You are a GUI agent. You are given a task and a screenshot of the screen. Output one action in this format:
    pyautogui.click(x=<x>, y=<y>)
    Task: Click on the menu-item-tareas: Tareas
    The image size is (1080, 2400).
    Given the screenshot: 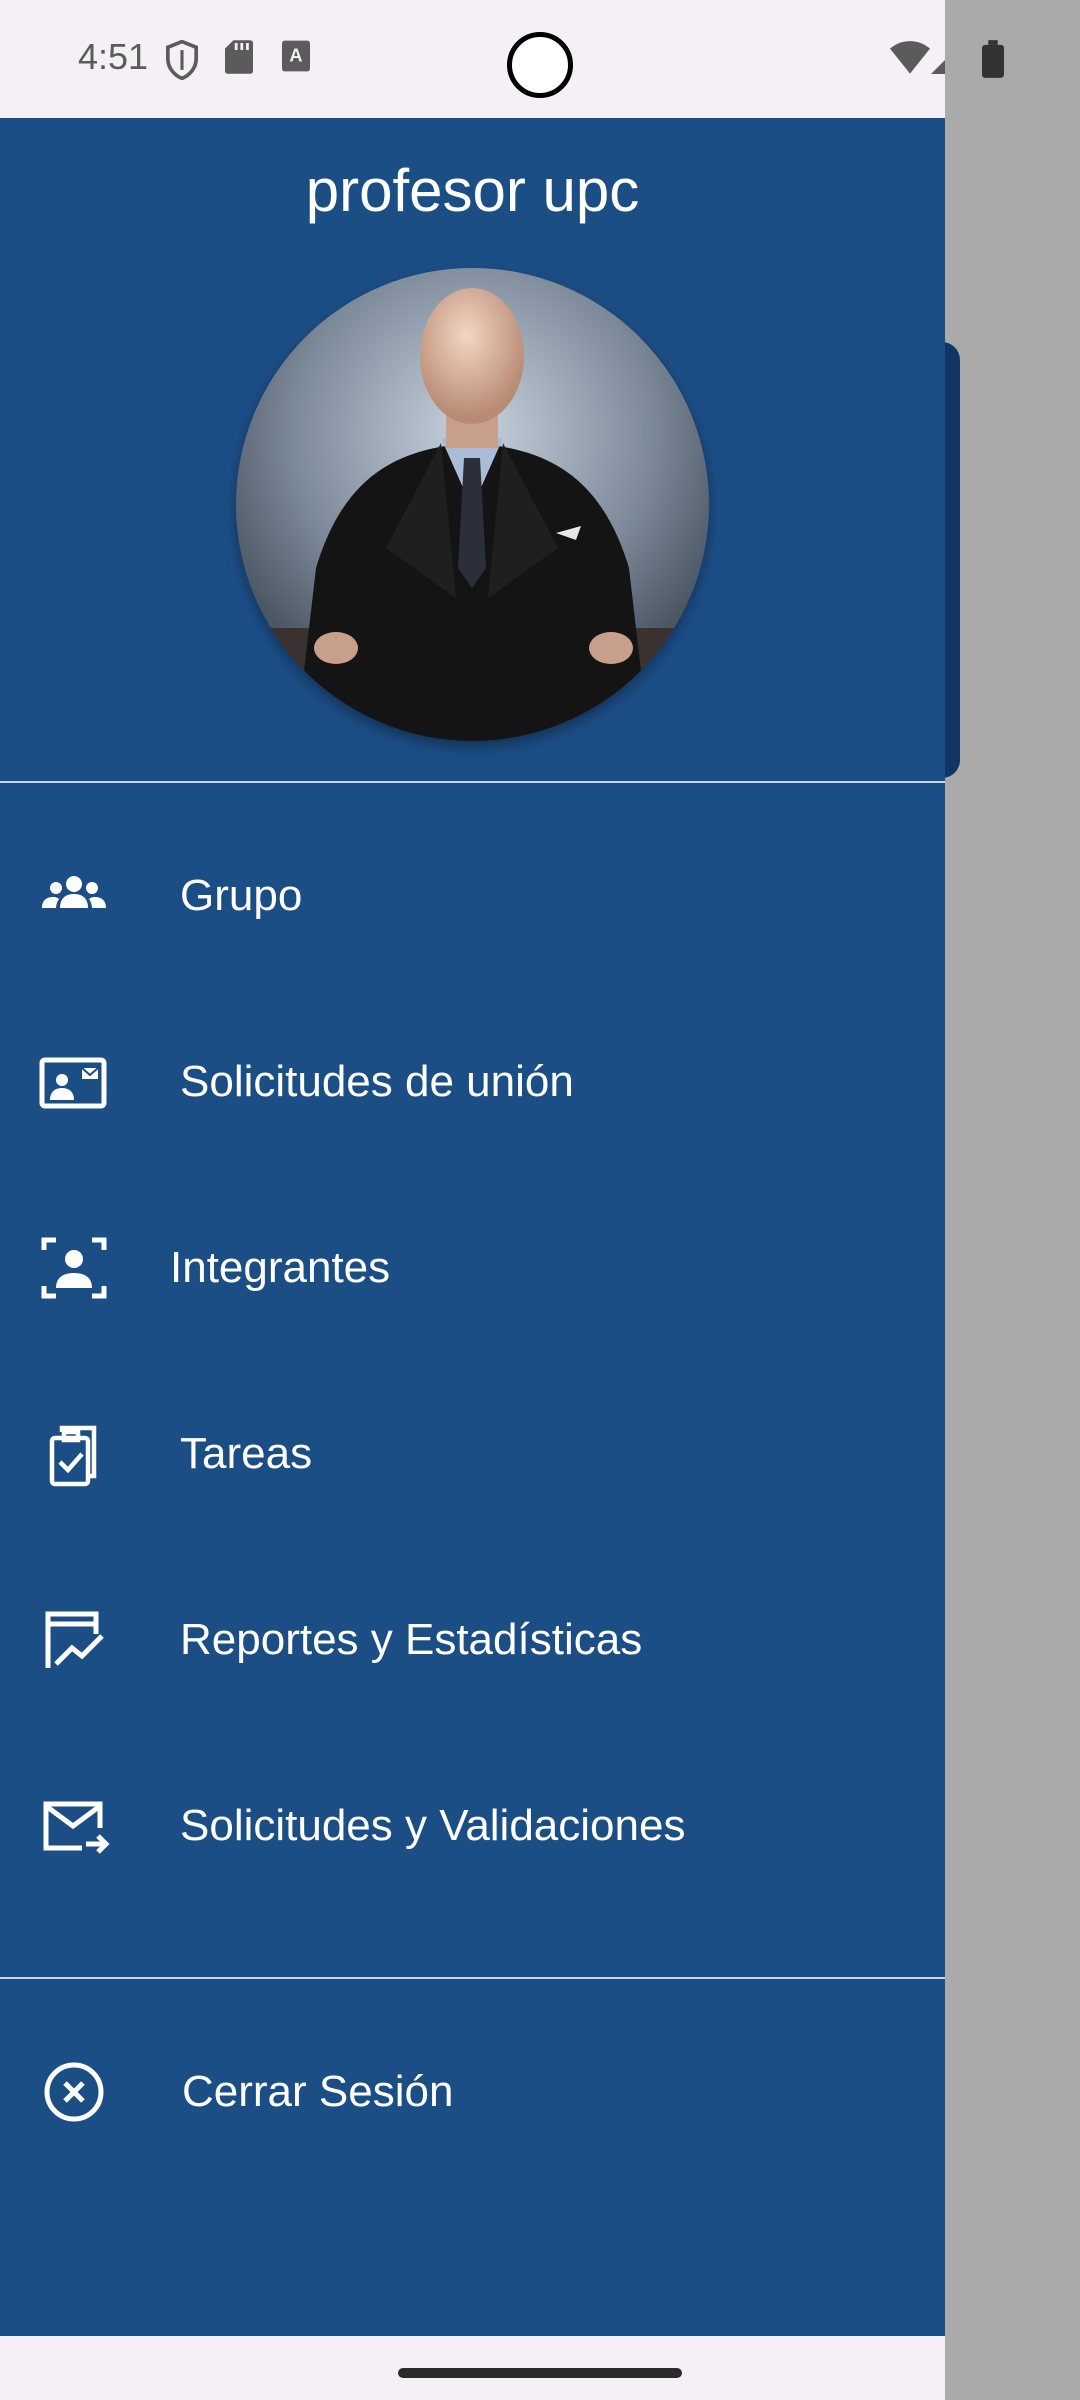 What is the action you would take?
    pyautogui.click(x=472, y=1454)
    